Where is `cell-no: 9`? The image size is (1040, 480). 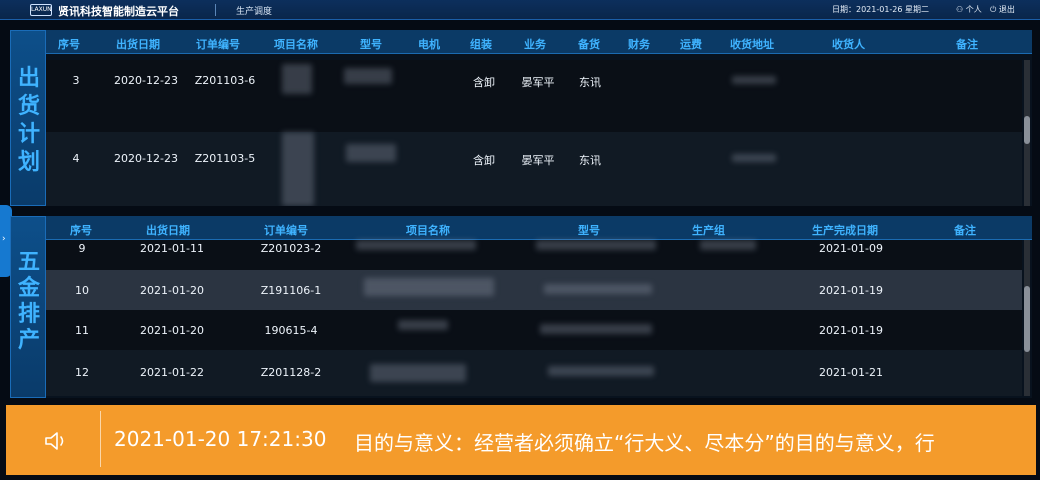 cell-no: 9 is located at coordinates (82, 248).